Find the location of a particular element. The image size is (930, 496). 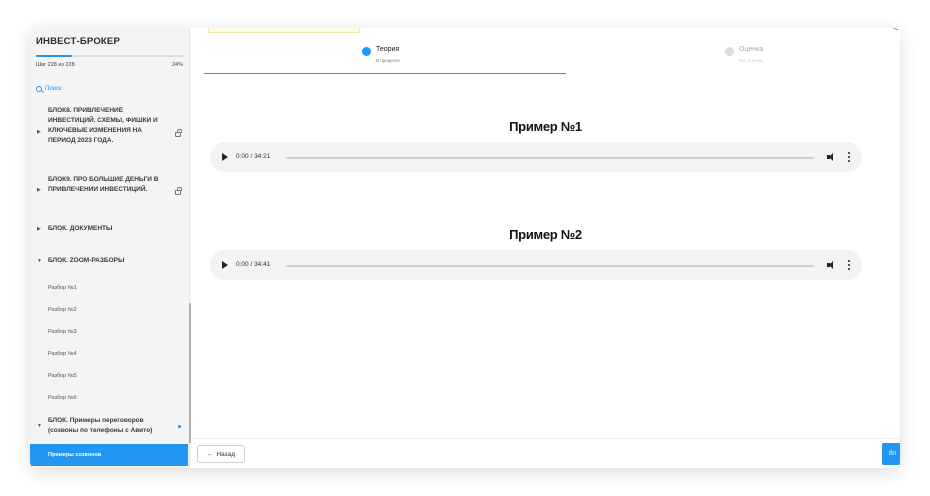

lesson-footer: ← Назад Вп is located at coordinates (545, 453).